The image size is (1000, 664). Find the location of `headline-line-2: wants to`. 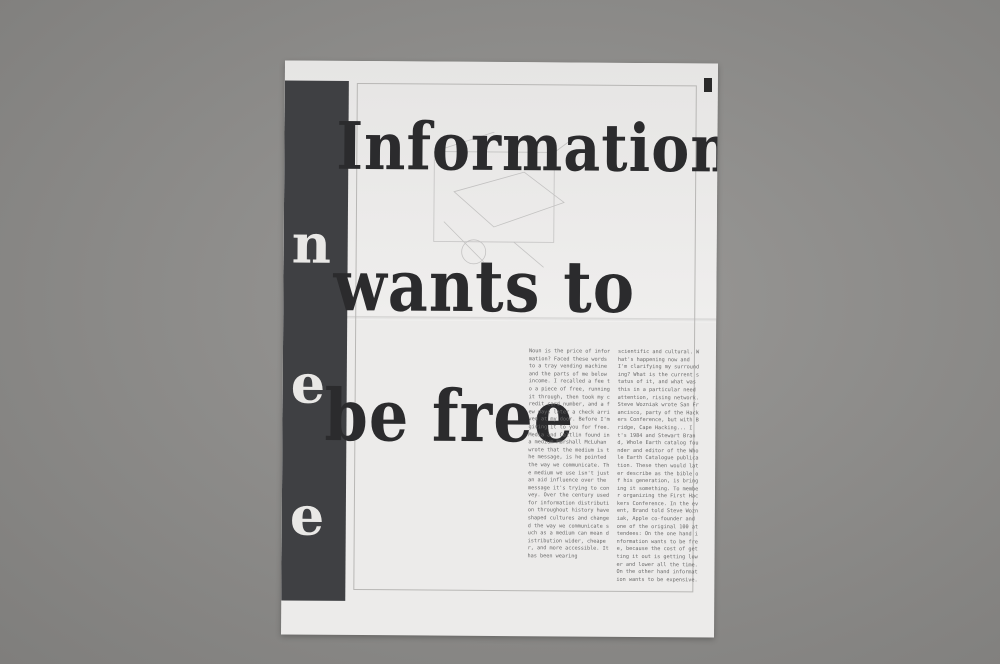

headline-line-2: wants to is located at coordinates (484, 286).